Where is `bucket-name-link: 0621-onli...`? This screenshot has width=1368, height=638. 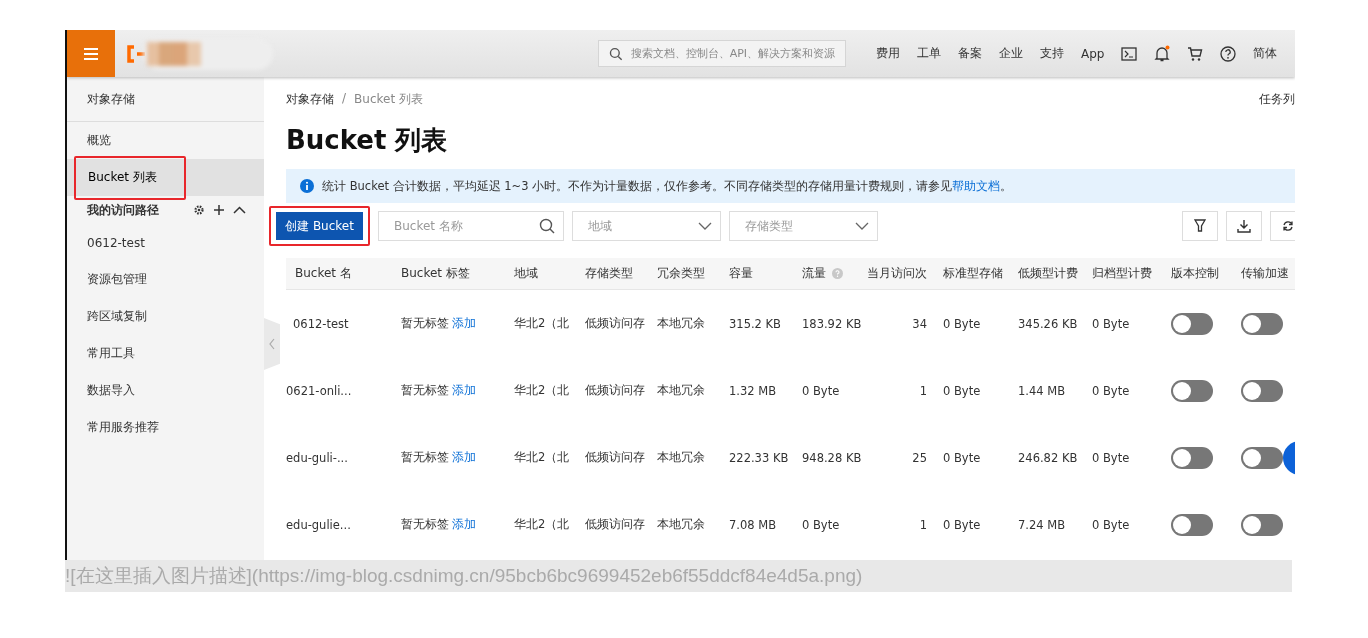 bucket-name-link: 0621-onli... is located at coordinates (319, 390).